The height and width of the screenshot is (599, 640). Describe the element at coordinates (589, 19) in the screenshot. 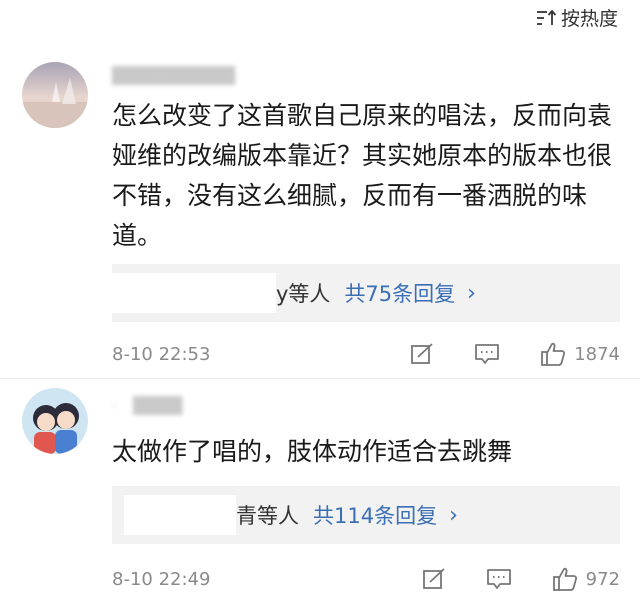

I see `sort-label: 按热度` at that location.